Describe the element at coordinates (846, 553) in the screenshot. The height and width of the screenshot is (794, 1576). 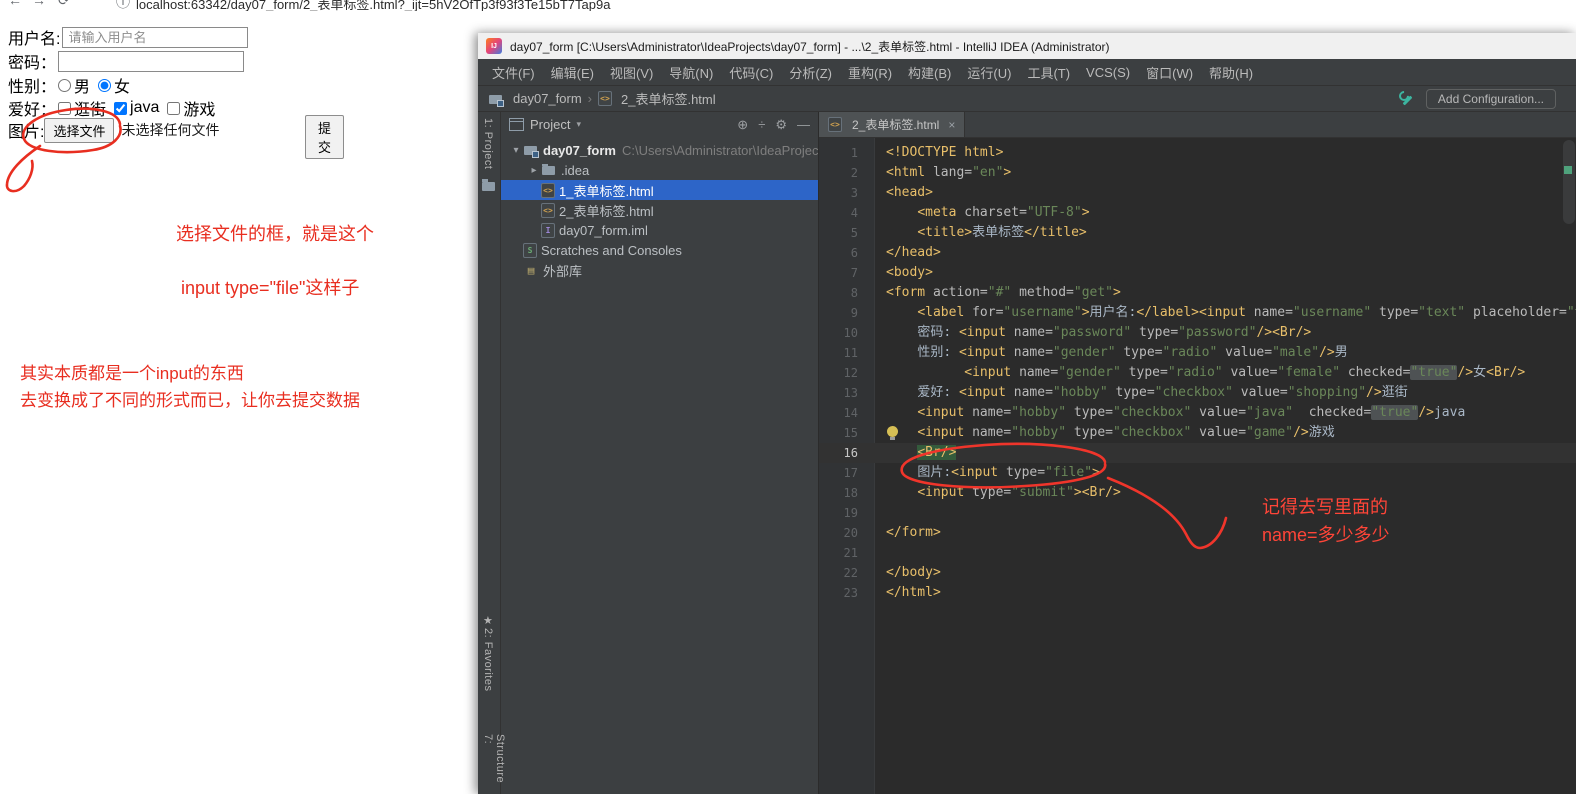
I see `line-number: 21` at that location.